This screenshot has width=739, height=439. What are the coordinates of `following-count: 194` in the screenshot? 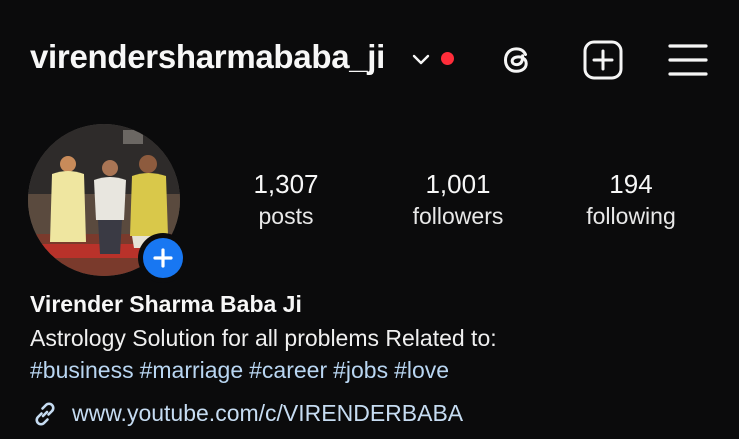 It's located at (631, 184).